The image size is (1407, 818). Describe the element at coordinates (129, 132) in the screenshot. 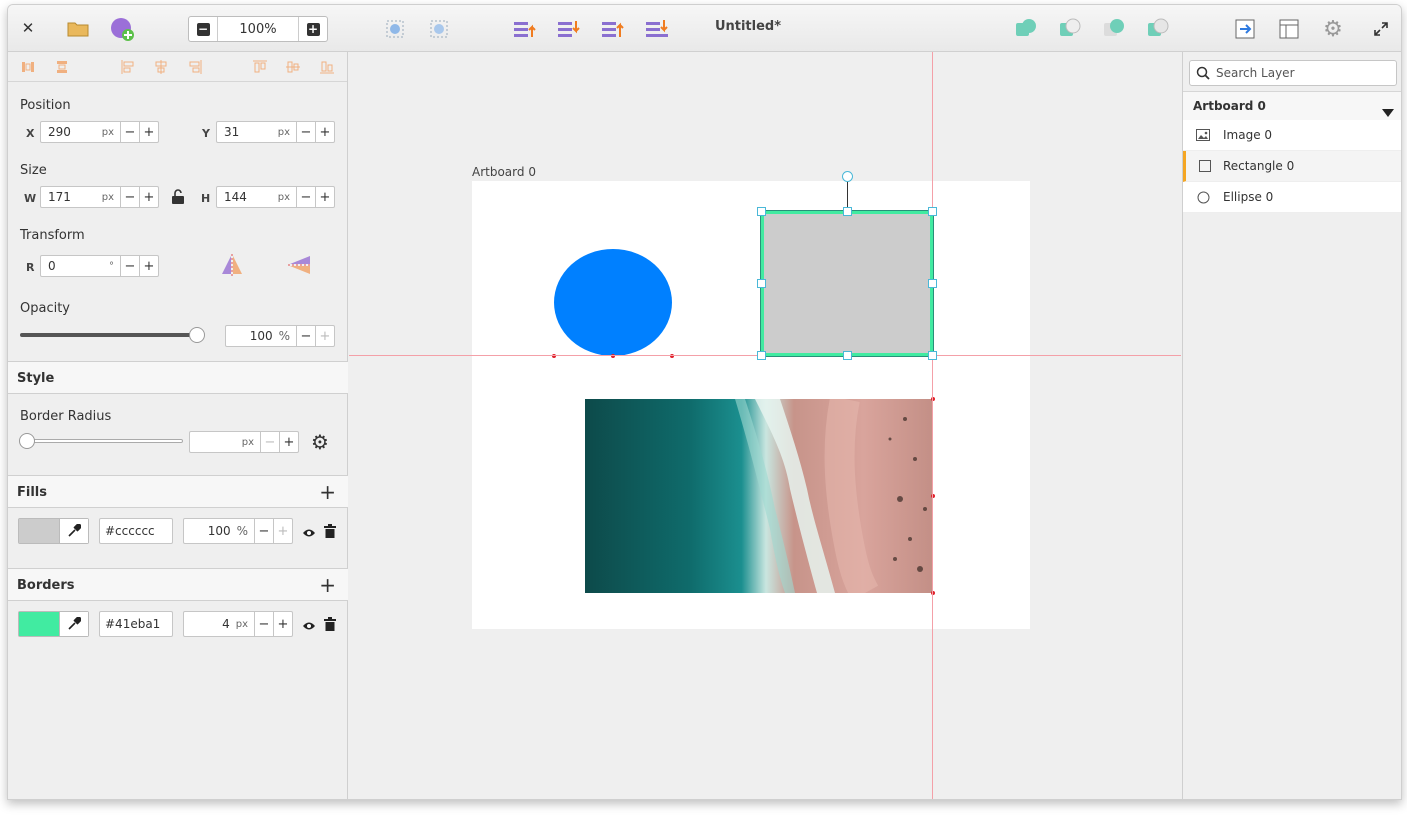

I see `x-decrement-button: −` at that location.